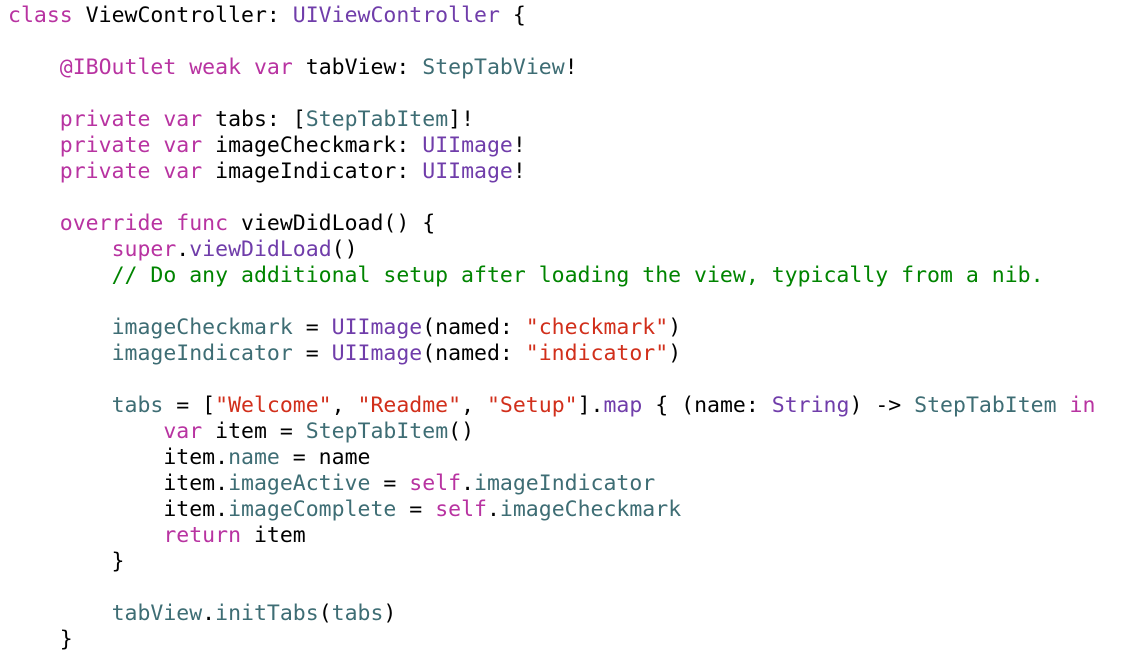 This screenshot has width=1128, height=662. What do you see at coordinates (461, 509) in the screenshot?
I see `code-token: self` at bounding box center [461, 509].